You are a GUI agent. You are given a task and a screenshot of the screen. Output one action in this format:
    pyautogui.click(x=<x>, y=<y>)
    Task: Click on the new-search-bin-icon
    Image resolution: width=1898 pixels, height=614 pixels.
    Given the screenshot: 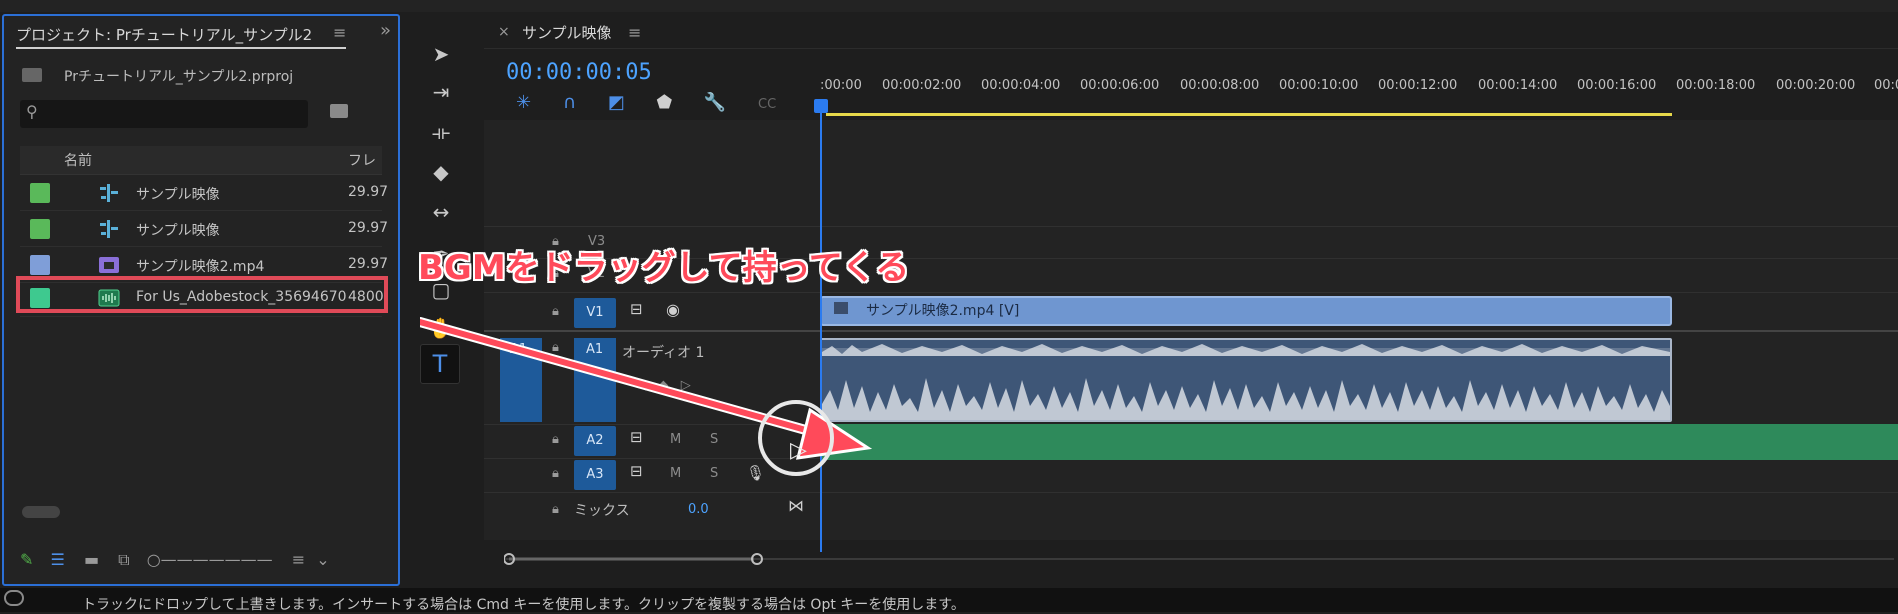 What is the action you would take?
    pyautogui.click(x=339, y=111)
    